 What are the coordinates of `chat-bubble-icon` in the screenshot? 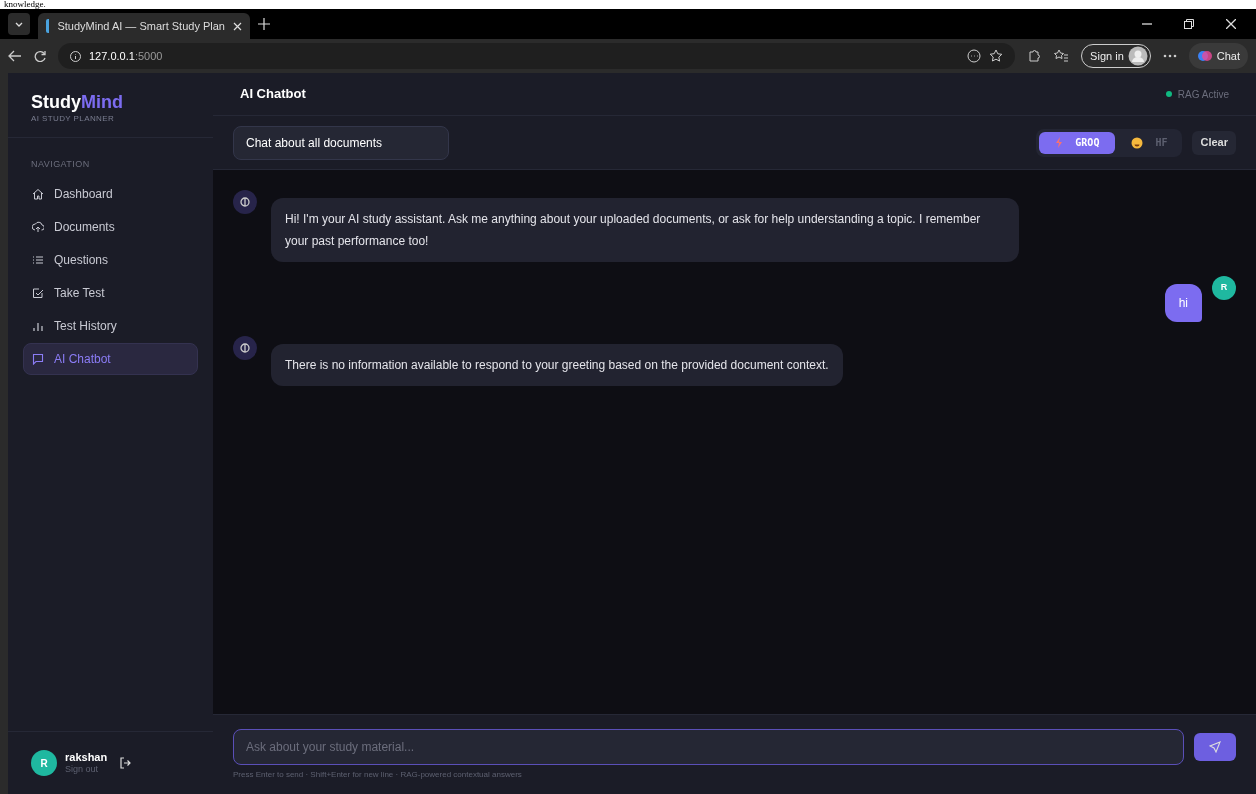 It's located at (38, 358).